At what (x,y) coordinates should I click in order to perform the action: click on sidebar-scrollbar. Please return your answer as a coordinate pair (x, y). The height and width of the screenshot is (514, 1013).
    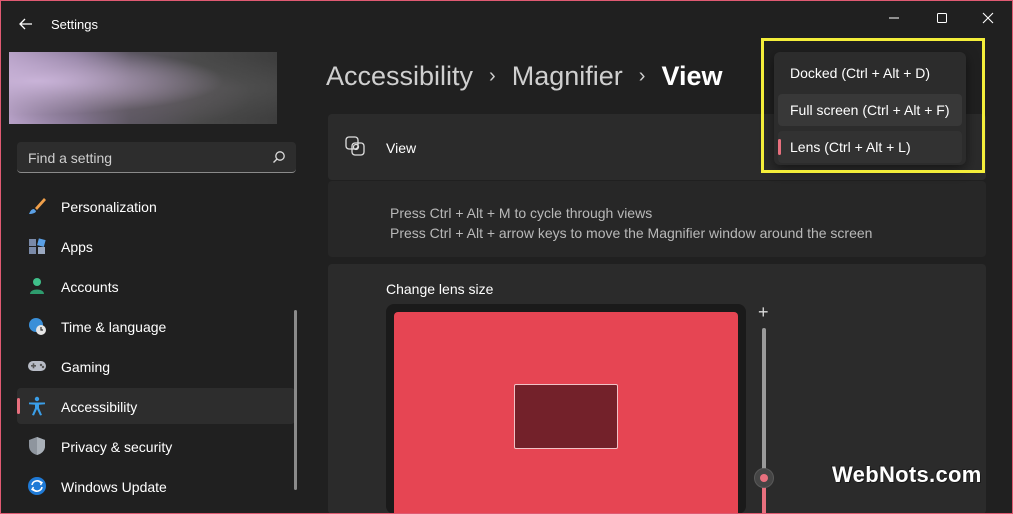
    Looking at the image, I should click on (295, 400).